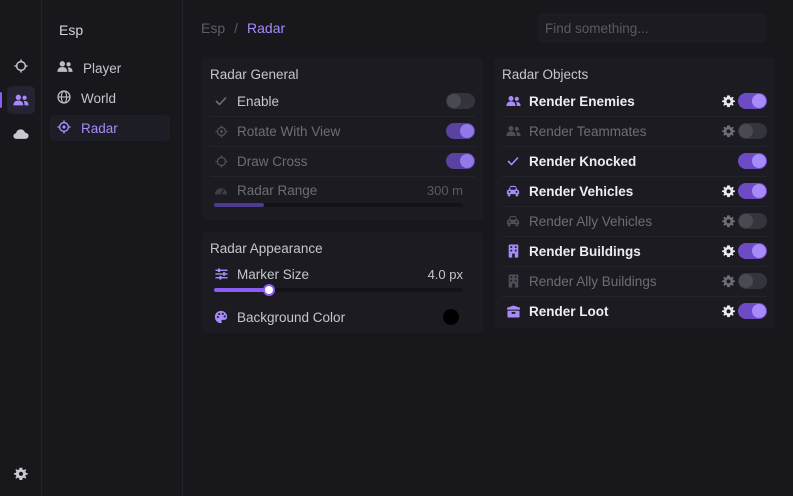 This screenshot has height=496, width=793. I want to click on render-buildings-toggle, so click(752, 251).